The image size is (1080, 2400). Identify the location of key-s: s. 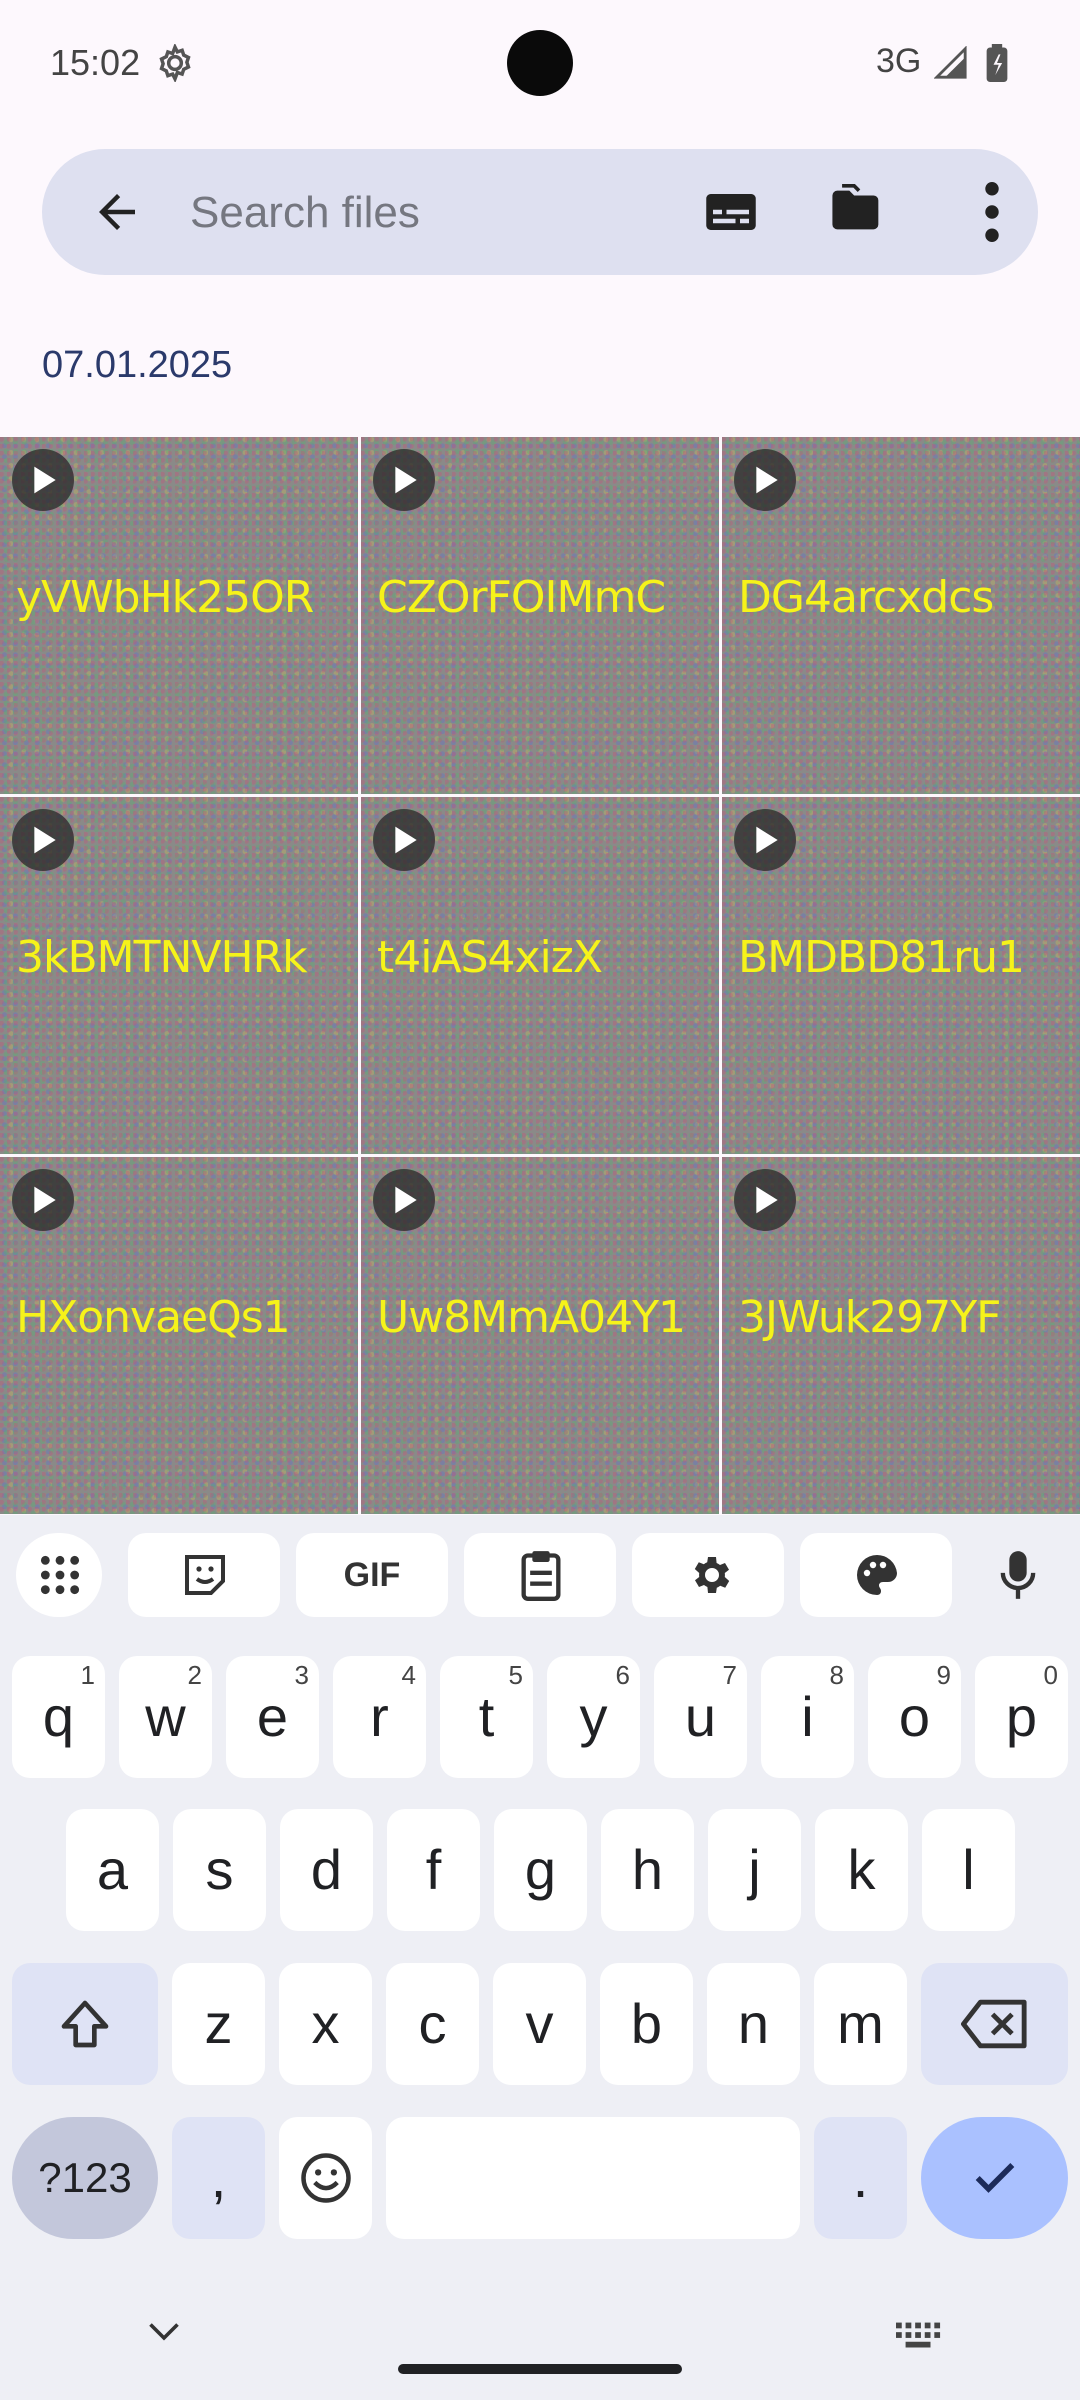
(219, 1870).